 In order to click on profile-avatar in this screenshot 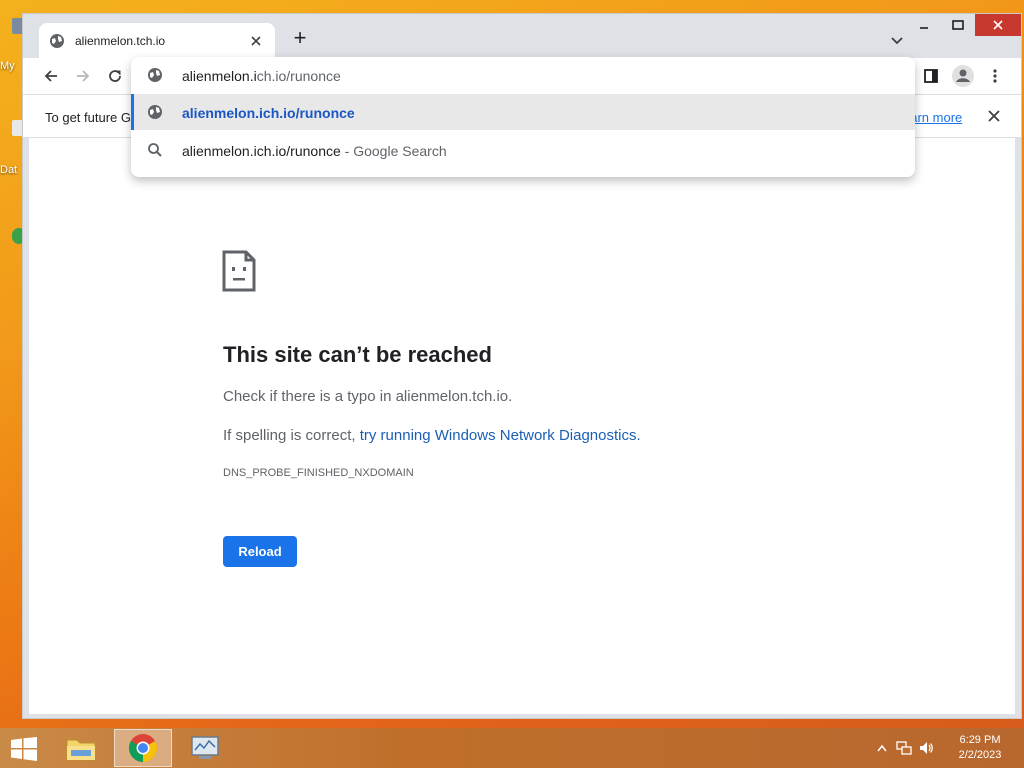, I will do `click(963, 76)`.